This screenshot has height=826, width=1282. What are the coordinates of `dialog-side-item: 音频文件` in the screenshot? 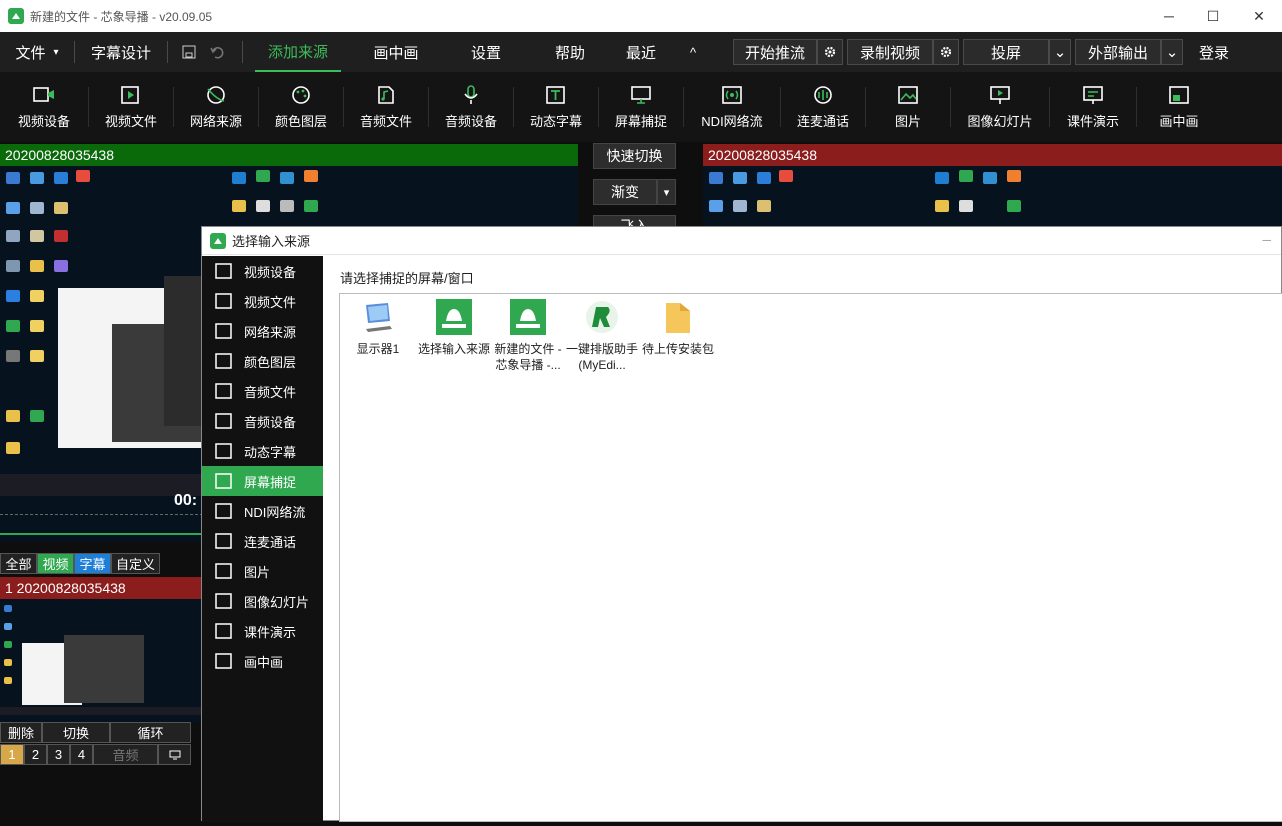 It's located at (262, 391).